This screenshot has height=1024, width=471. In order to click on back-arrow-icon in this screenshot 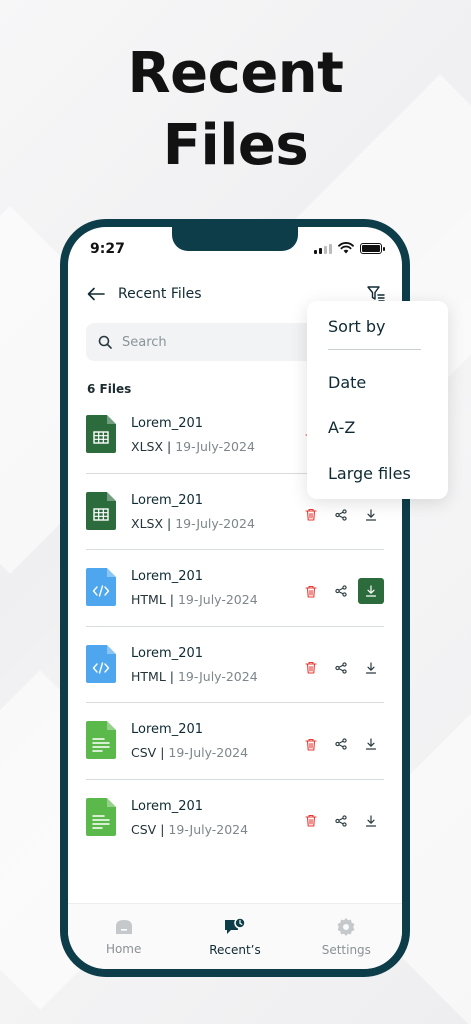, I will do `click(96, 294)`.